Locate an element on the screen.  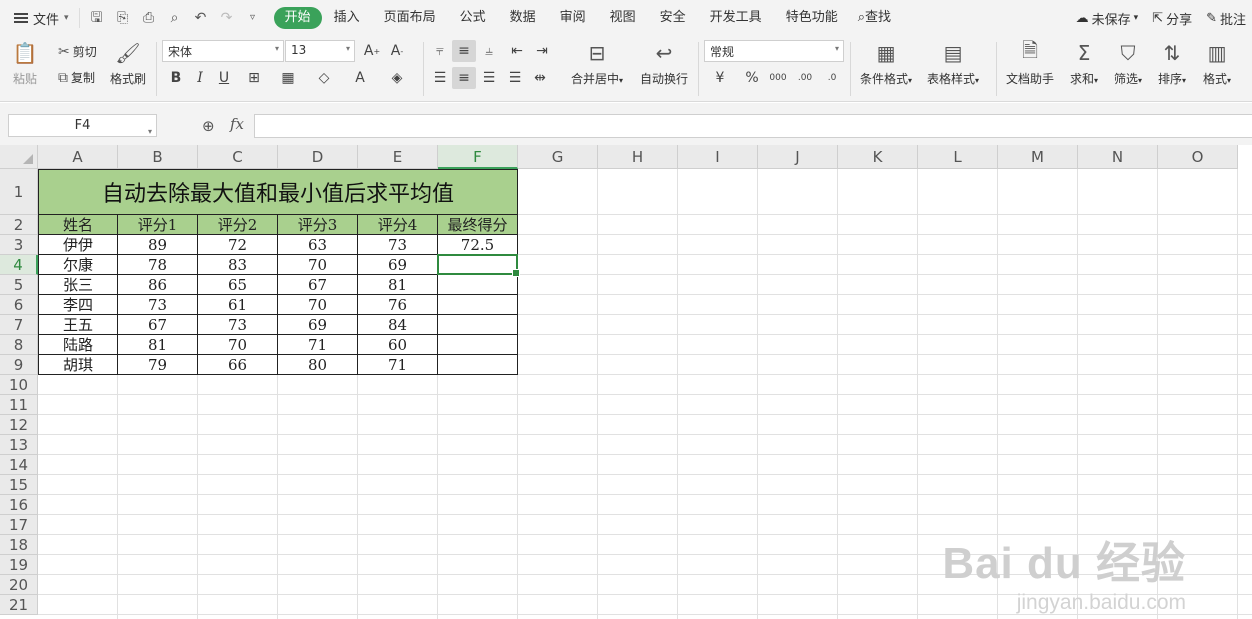
print-preview-icon: ⌕ is located at coordinates (175, 18).